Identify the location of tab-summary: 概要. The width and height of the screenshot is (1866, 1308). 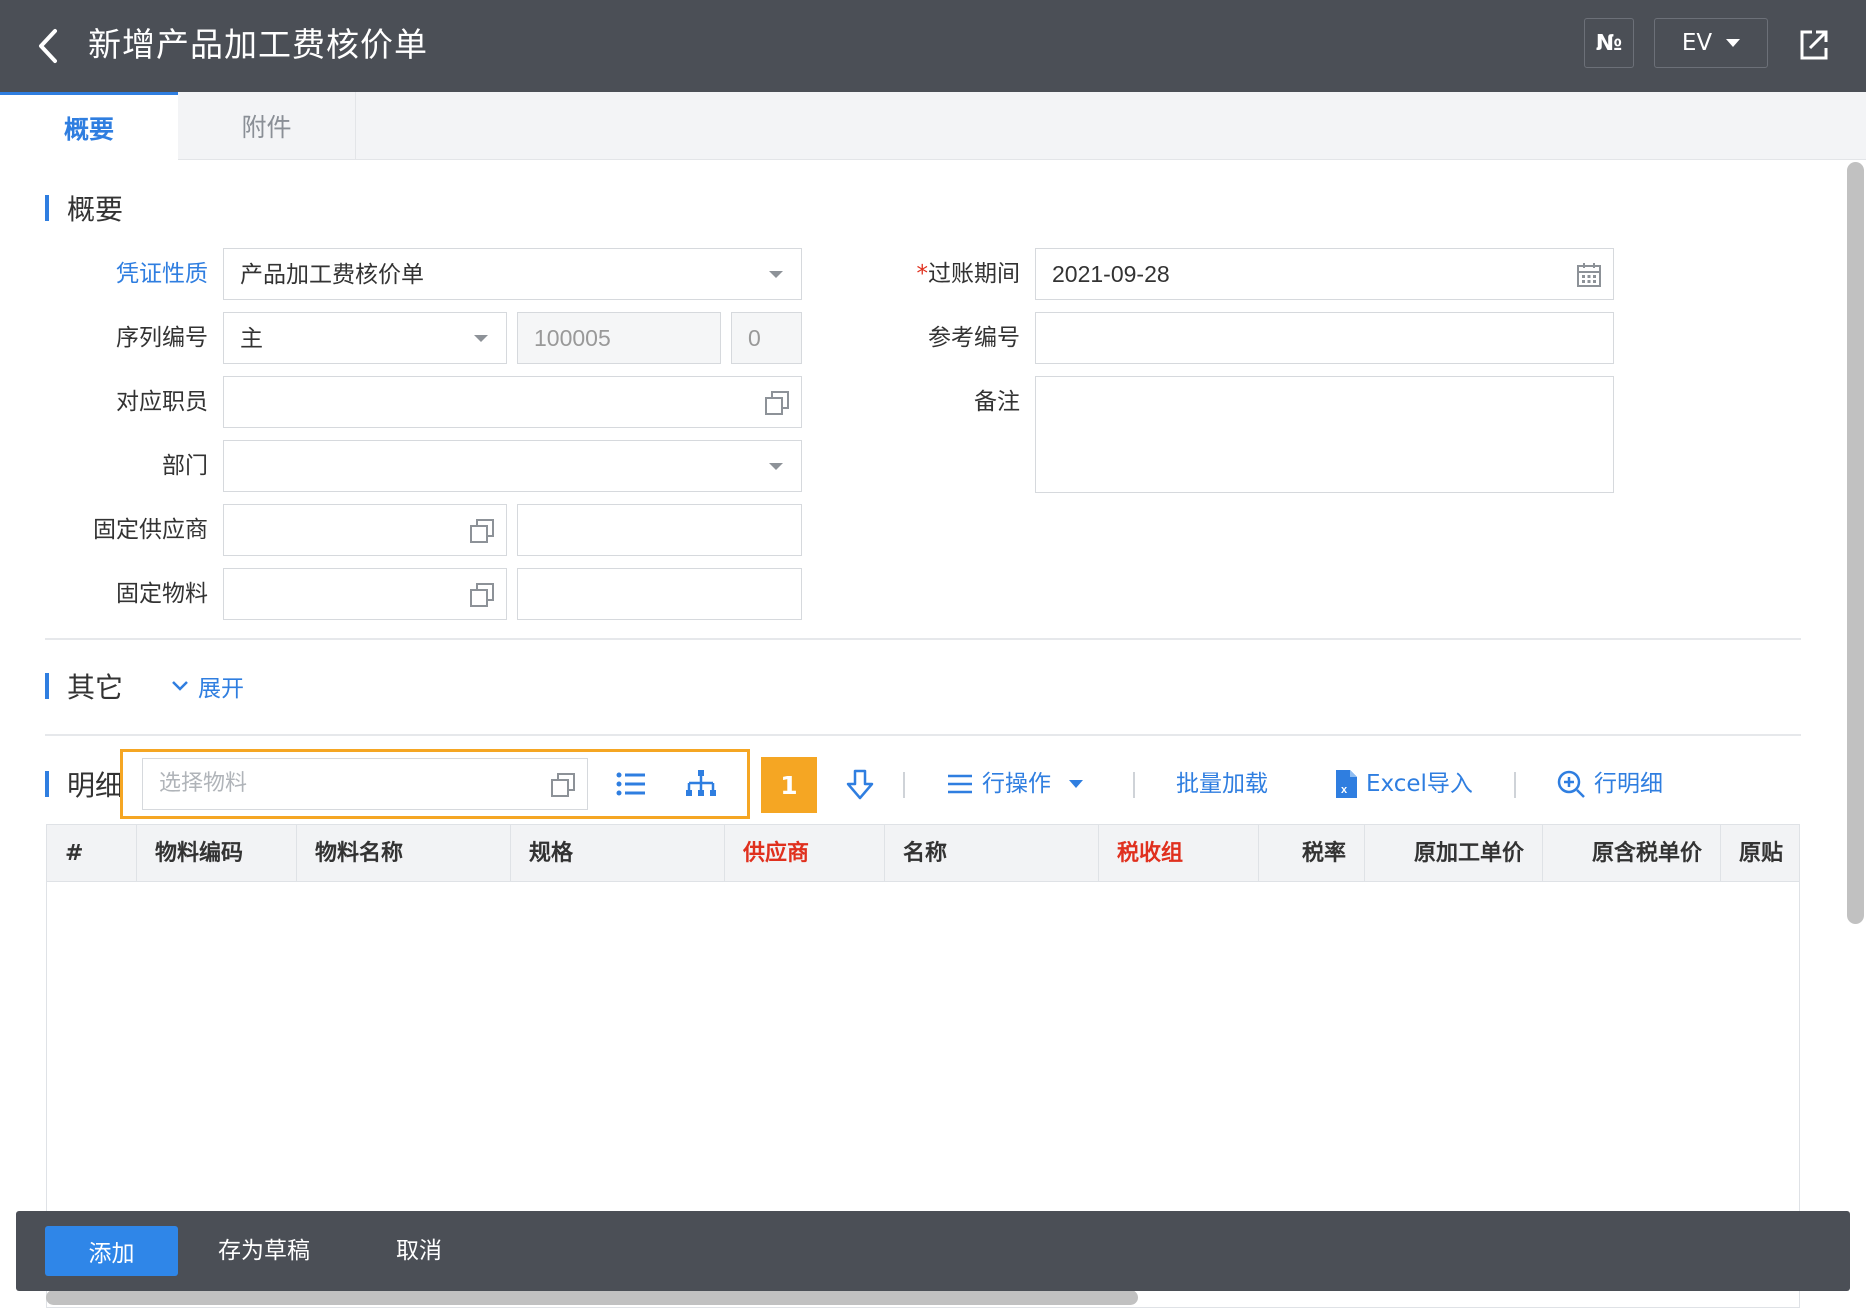
(89, 126).